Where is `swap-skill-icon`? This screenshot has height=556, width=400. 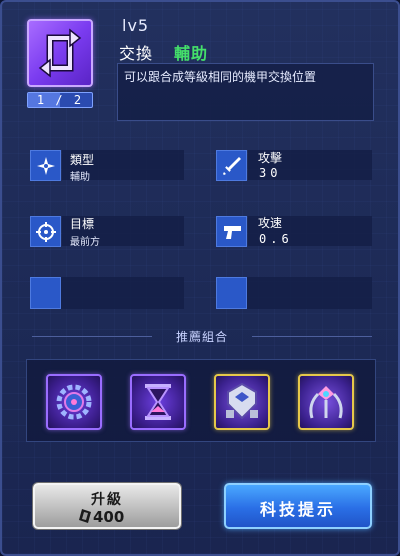
swap-skill-icon is located at coordinates (60, 53).